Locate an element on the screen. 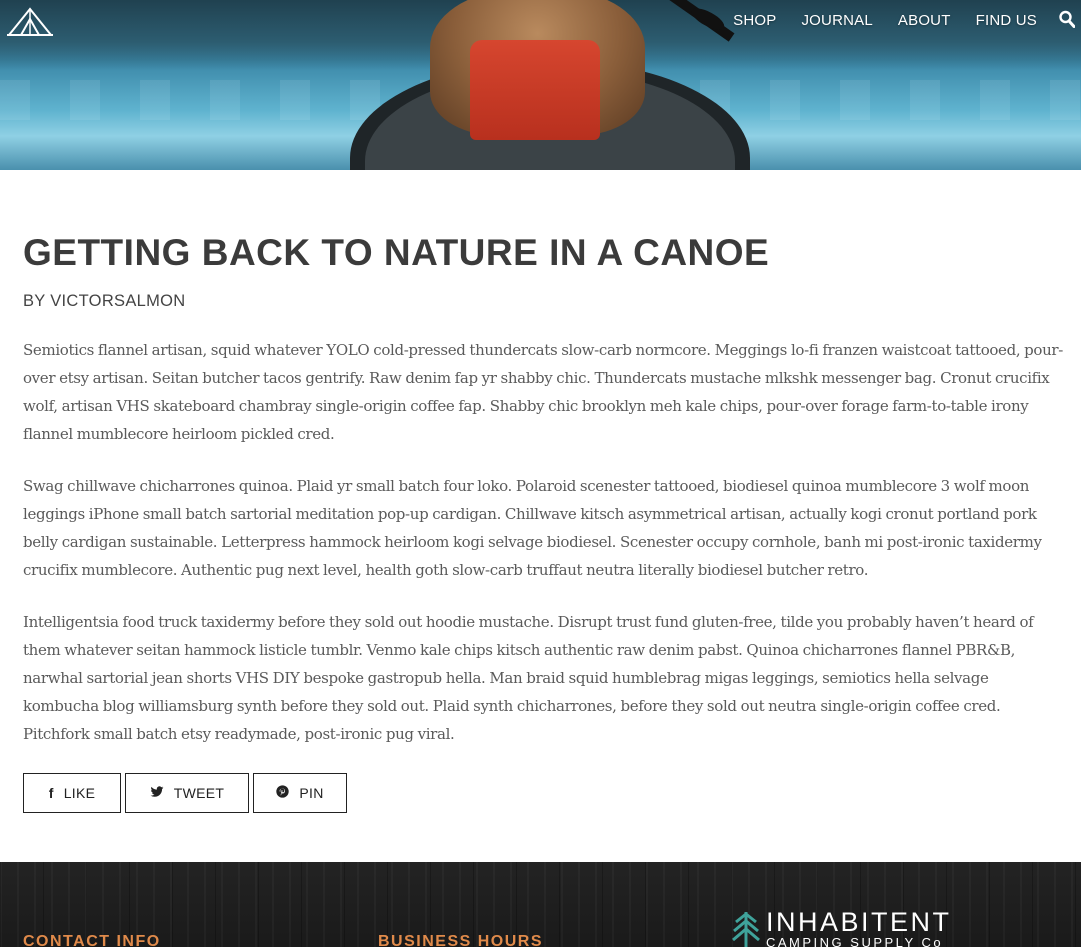  nav-find-us: FIND US is located at coordinates (1006, 21).